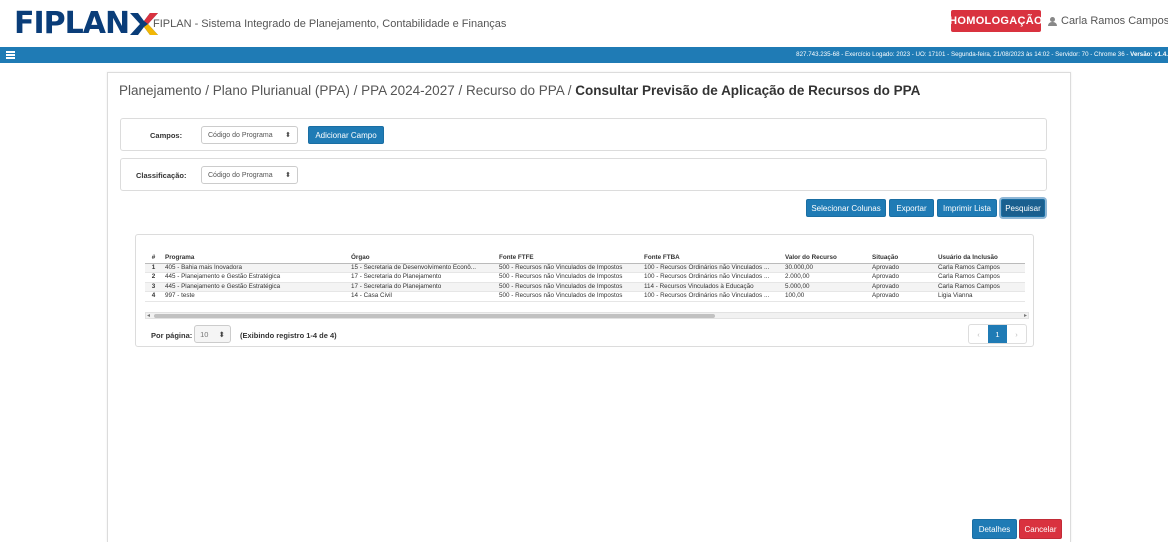 The width and height of the screenshot is (1168, 542). Describe the element at coordinates (825, 277) in the screenshot. I see `table-cell: 2.000,00` at that location.